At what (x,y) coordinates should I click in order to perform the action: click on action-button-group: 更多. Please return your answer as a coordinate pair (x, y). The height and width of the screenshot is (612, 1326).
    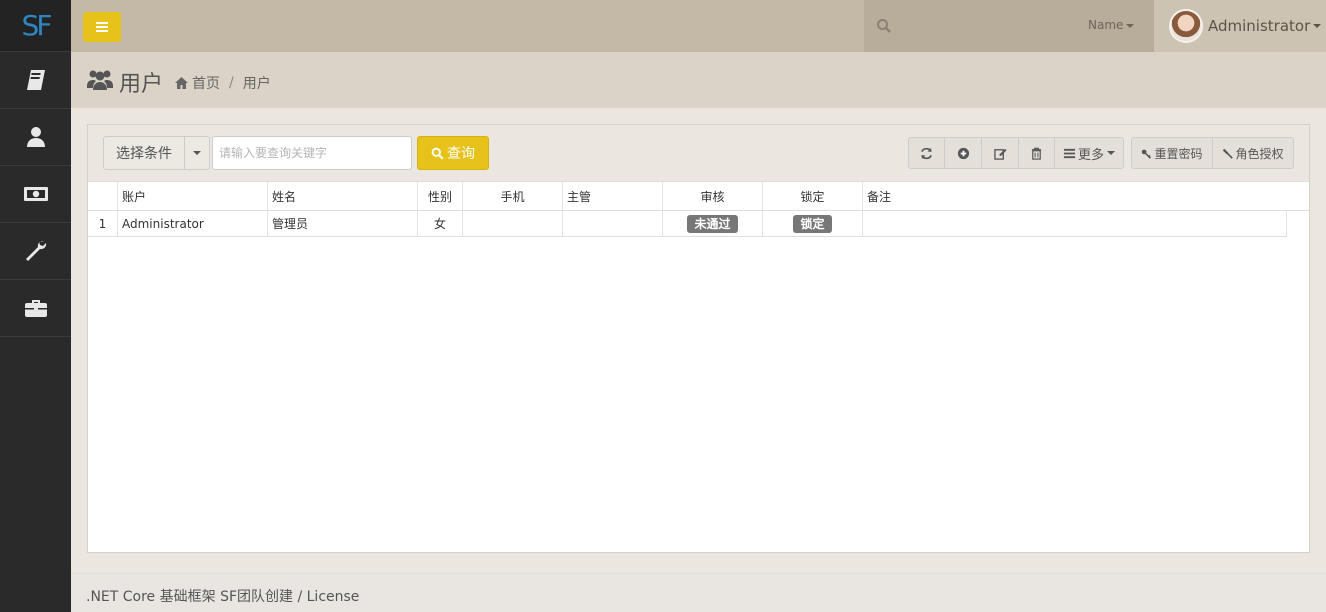
    Looking at the image, I should click on (1016, 153).